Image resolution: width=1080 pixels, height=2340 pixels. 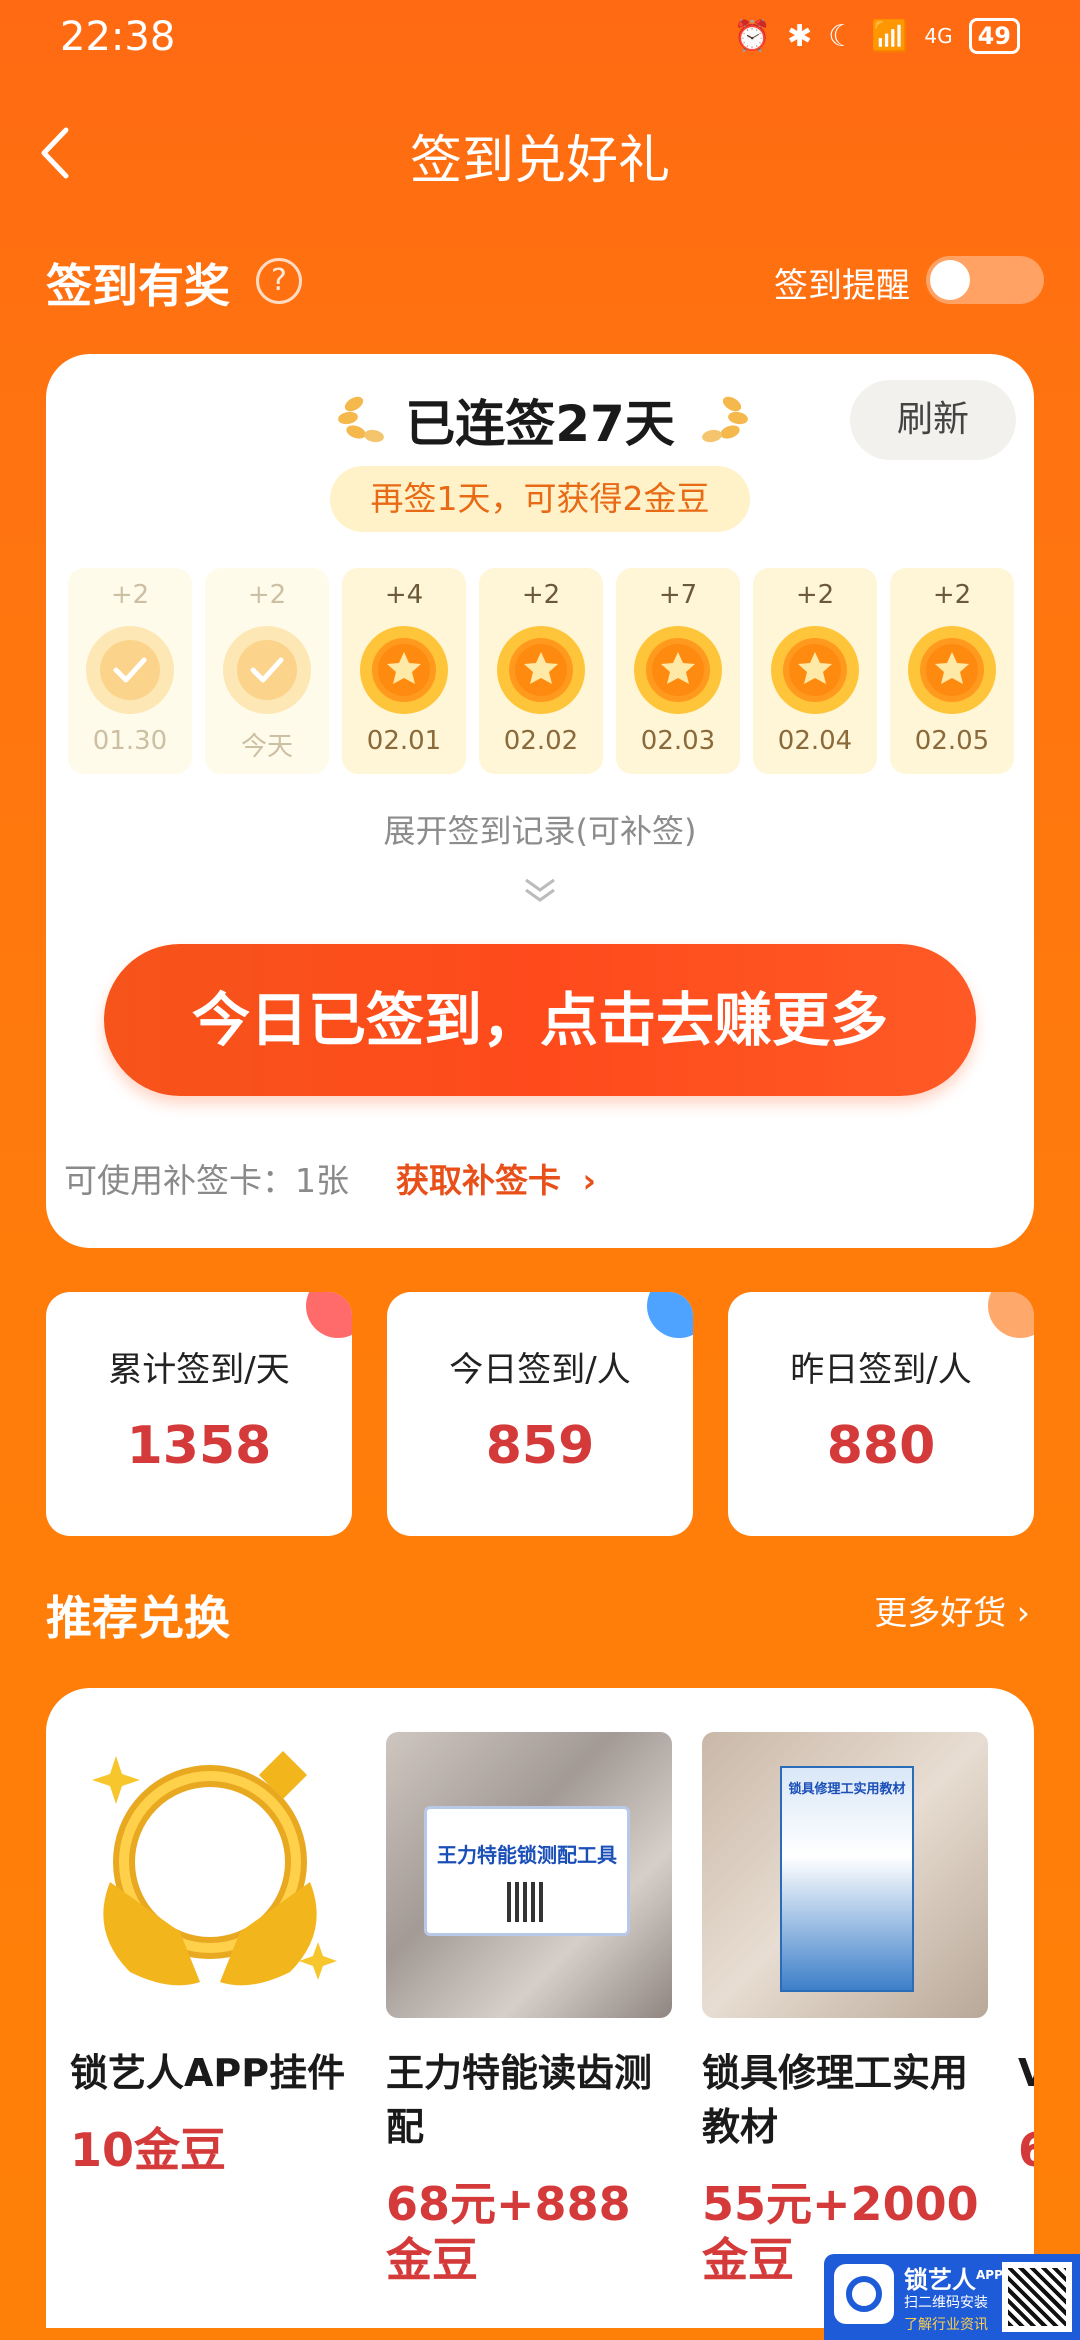 I want to click on stat-label: 累计签到/天, so click(x=199, y=1370).